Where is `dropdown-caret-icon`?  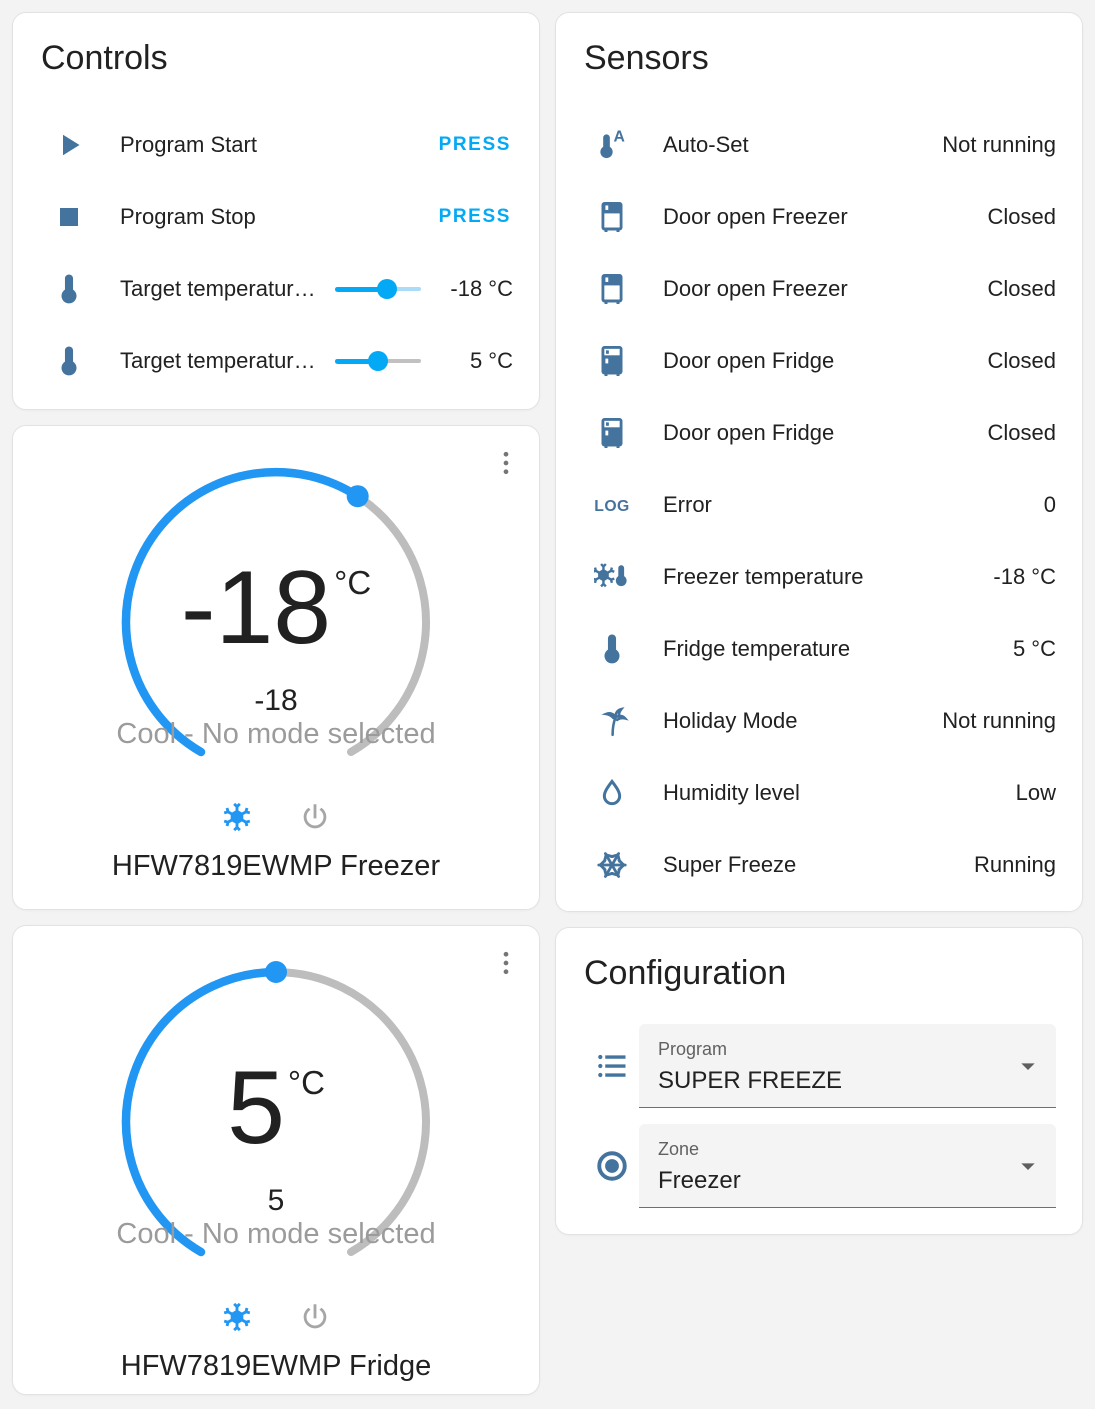 dropdown-caret-icon is located at coordinates (1028, 1068).